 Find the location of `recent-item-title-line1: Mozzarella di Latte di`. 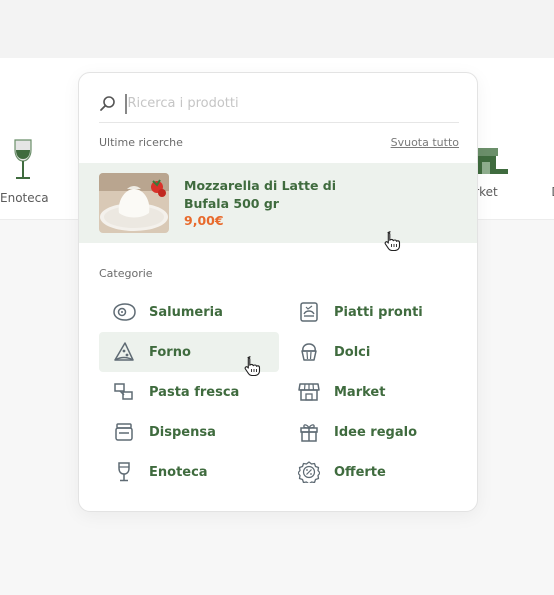

recent-item-title-line1: Mozzarella di Latte di is located at coordinates (260, 185).